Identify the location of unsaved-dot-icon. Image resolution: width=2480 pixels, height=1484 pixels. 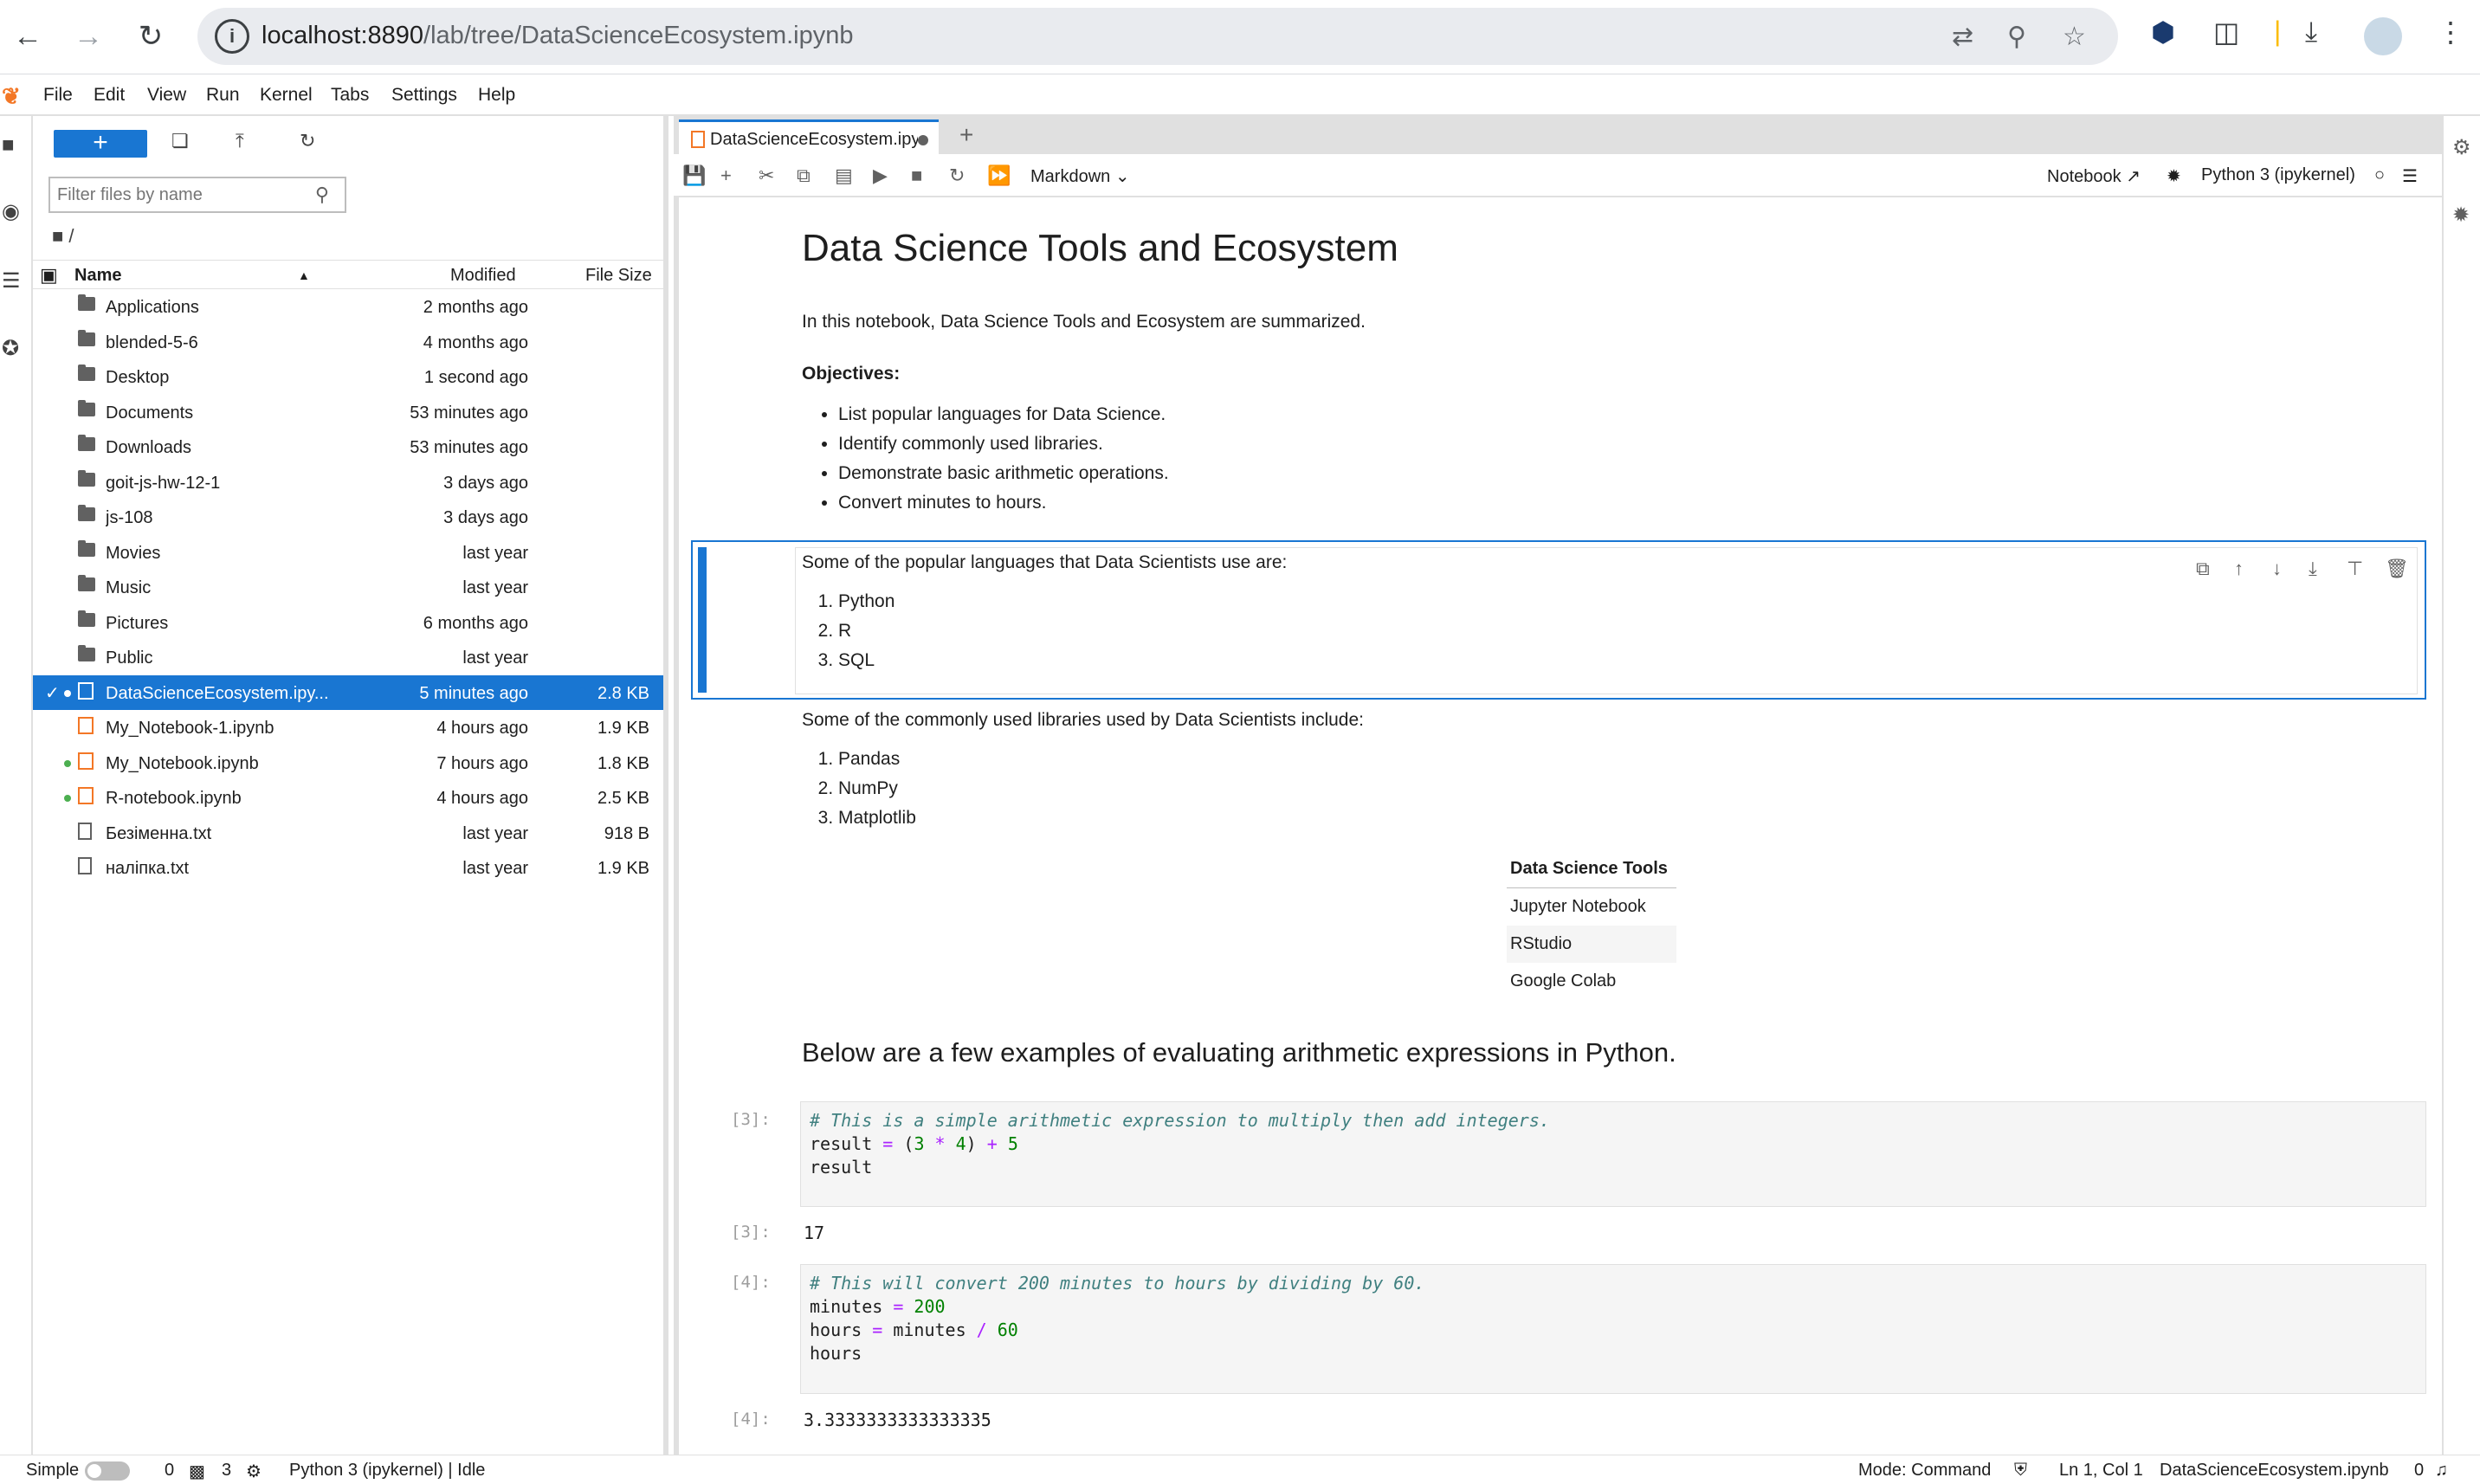
(923, 140).